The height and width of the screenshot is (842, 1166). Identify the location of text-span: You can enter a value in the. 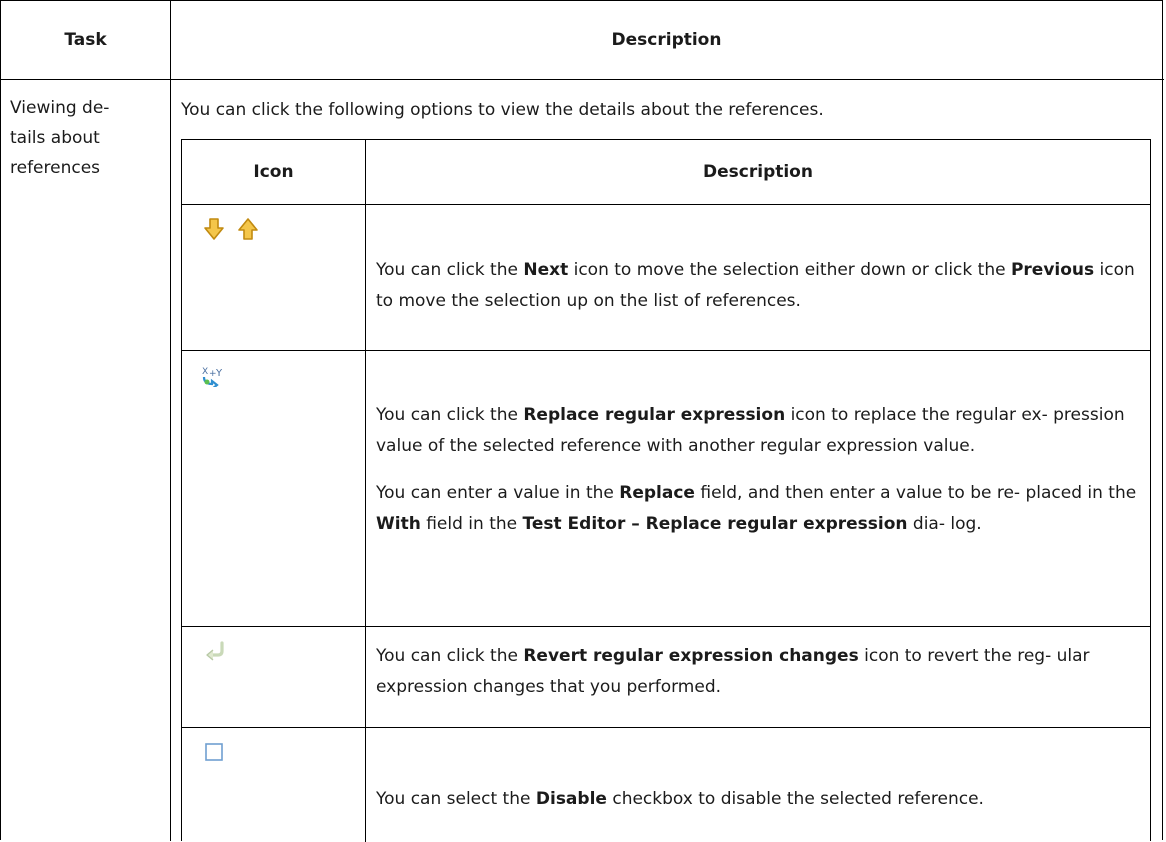
(498, 493).